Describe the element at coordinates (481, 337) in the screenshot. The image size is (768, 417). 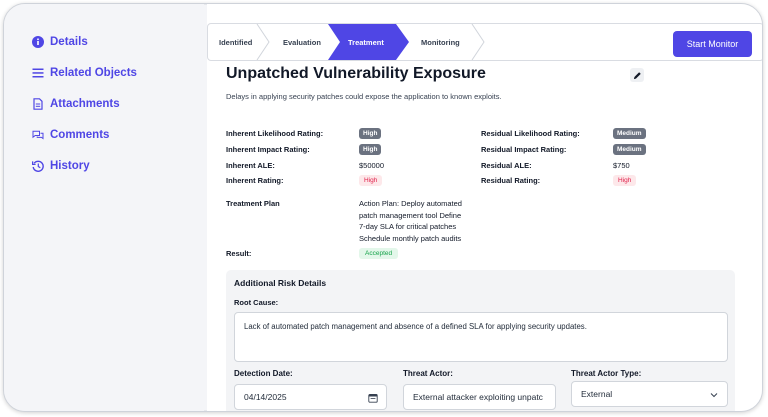
I see `root-cause-textarea` at that location.